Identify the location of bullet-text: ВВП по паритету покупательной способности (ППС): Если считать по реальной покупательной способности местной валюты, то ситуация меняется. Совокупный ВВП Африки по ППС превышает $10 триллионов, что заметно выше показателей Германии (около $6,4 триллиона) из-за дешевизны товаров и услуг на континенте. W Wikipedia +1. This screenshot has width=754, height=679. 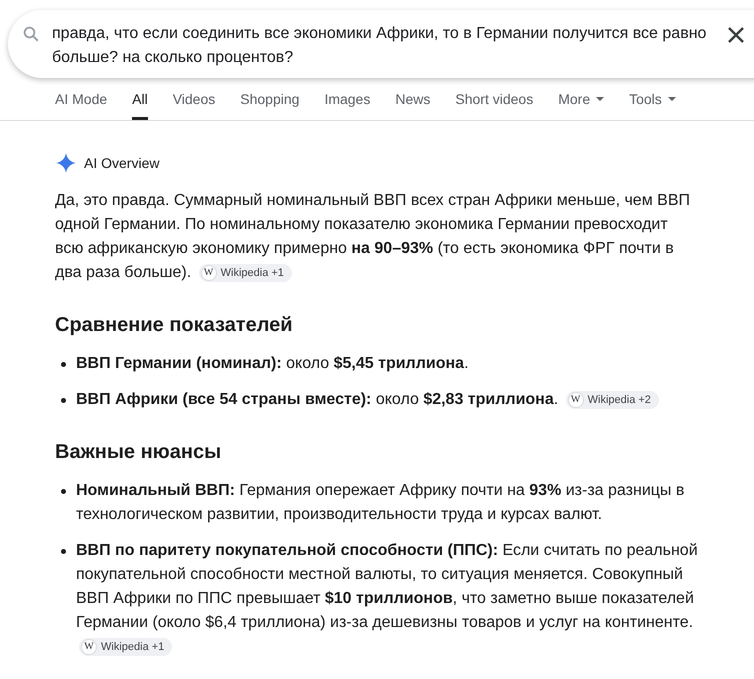
(387, 599).